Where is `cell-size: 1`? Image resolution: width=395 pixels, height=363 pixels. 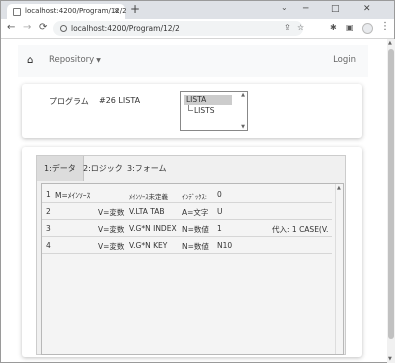
cell-size: 1 is located at coordinates (219, 228).